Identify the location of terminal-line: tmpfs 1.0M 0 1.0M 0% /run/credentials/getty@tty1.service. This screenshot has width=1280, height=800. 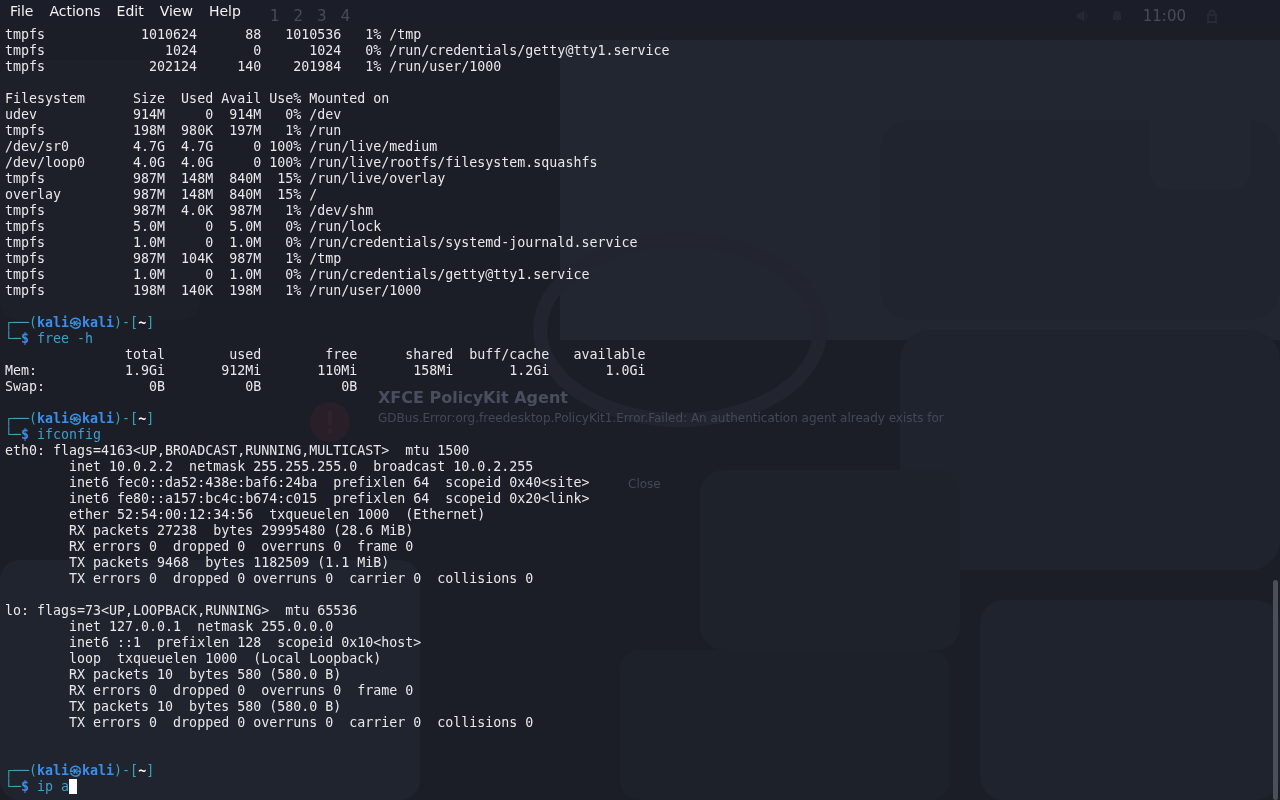
(297, 275).